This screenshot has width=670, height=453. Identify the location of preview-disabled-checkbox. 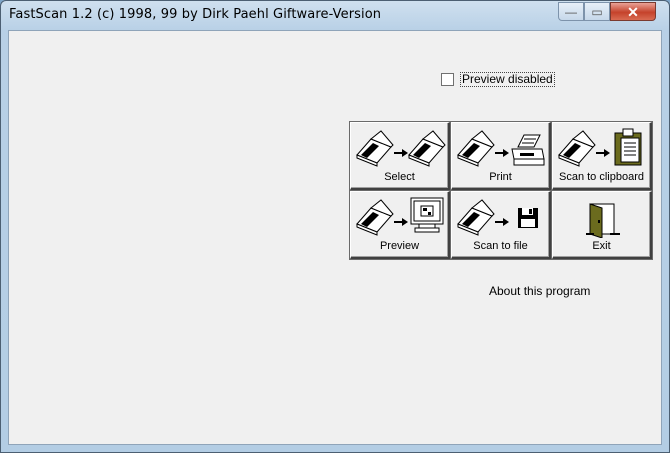
(447, 79).